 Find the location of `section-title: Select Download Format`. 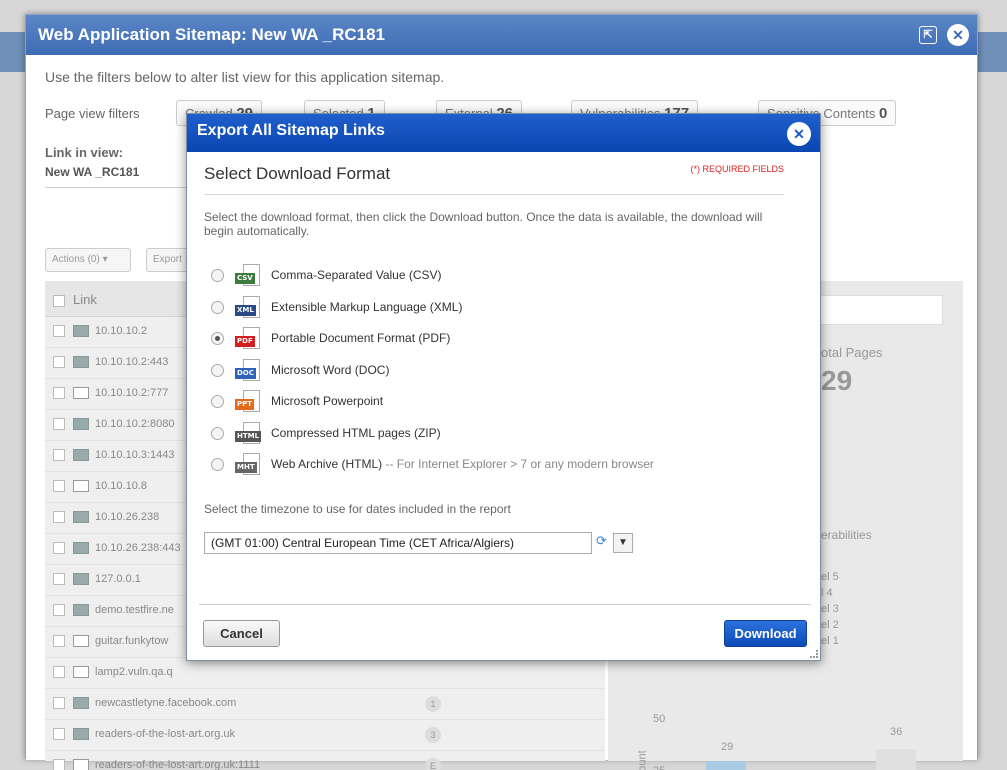

section-title: Select Download Format is located at coordinates (297, 173).